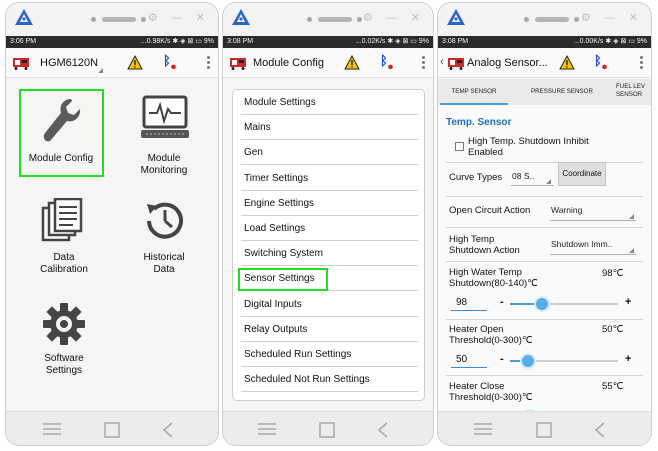 The width and height of the screenshot is (658, 451). What do you see at coordinates (548, 181) in the screenshot?
I see `curve-dropdown-arrow-icon` at bounding box center [548, 181].